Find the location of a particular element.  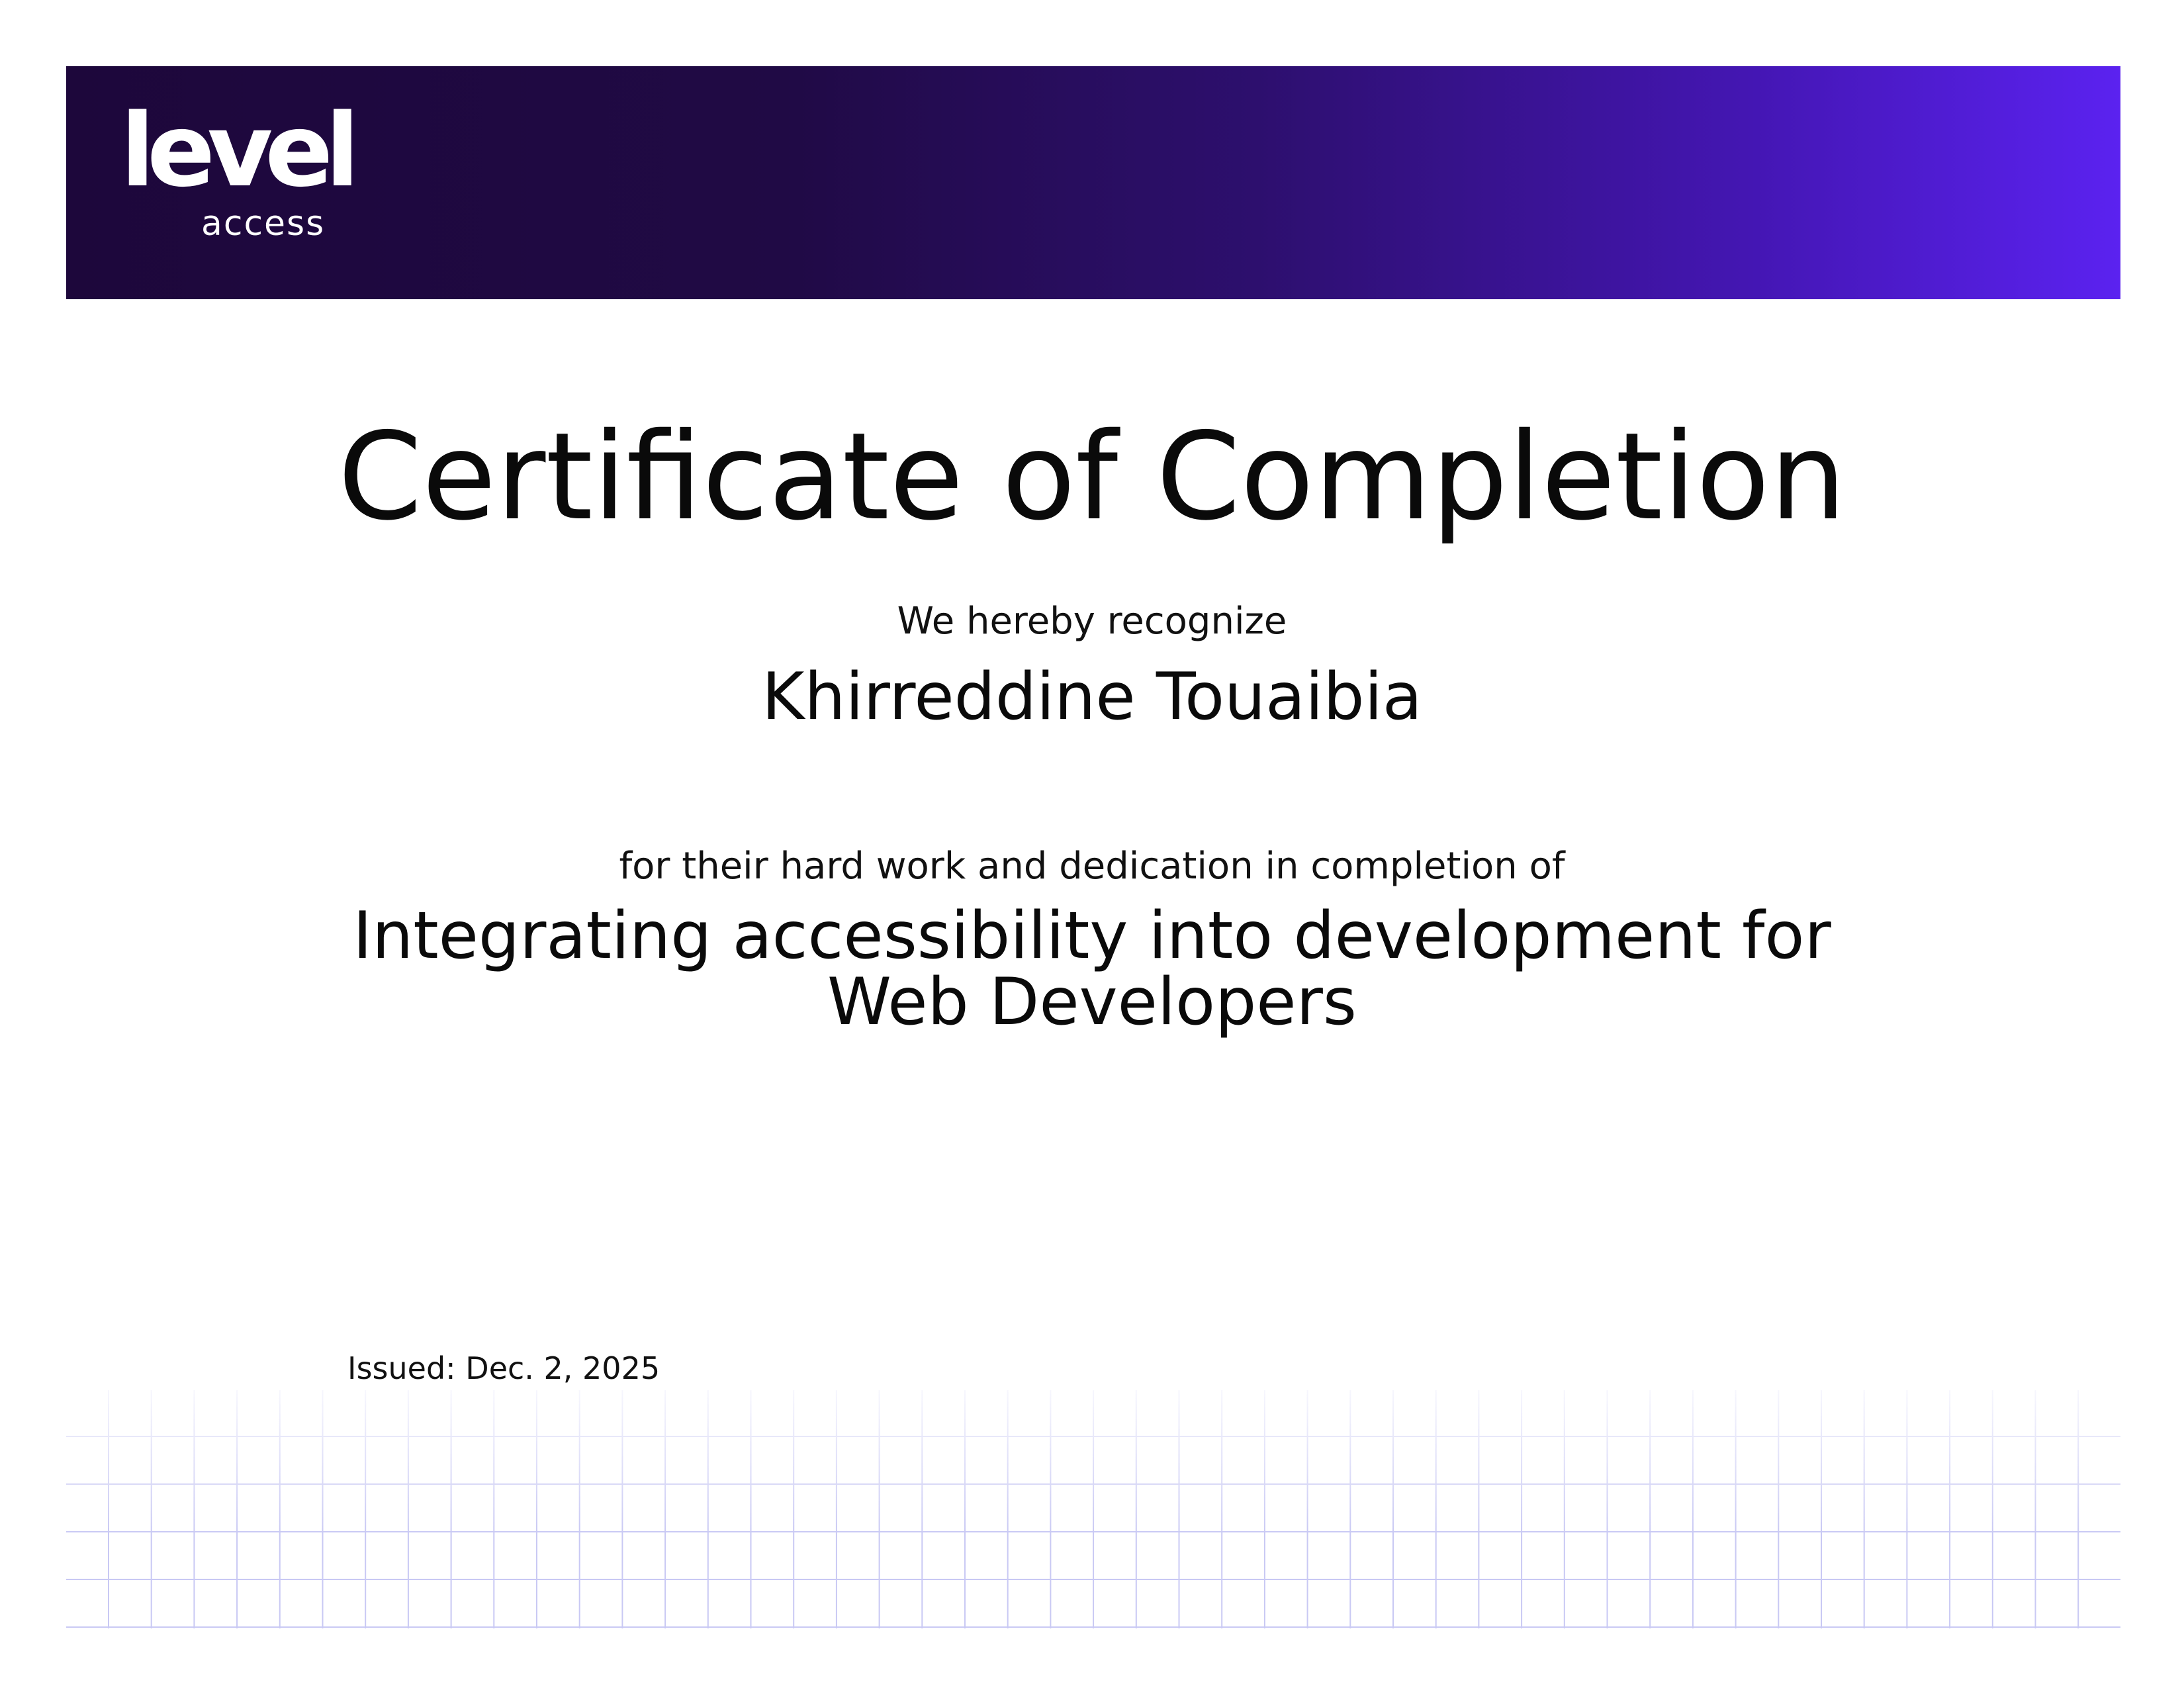

recognize-text: We hereby recognize is located at coordinates (1092, 621).